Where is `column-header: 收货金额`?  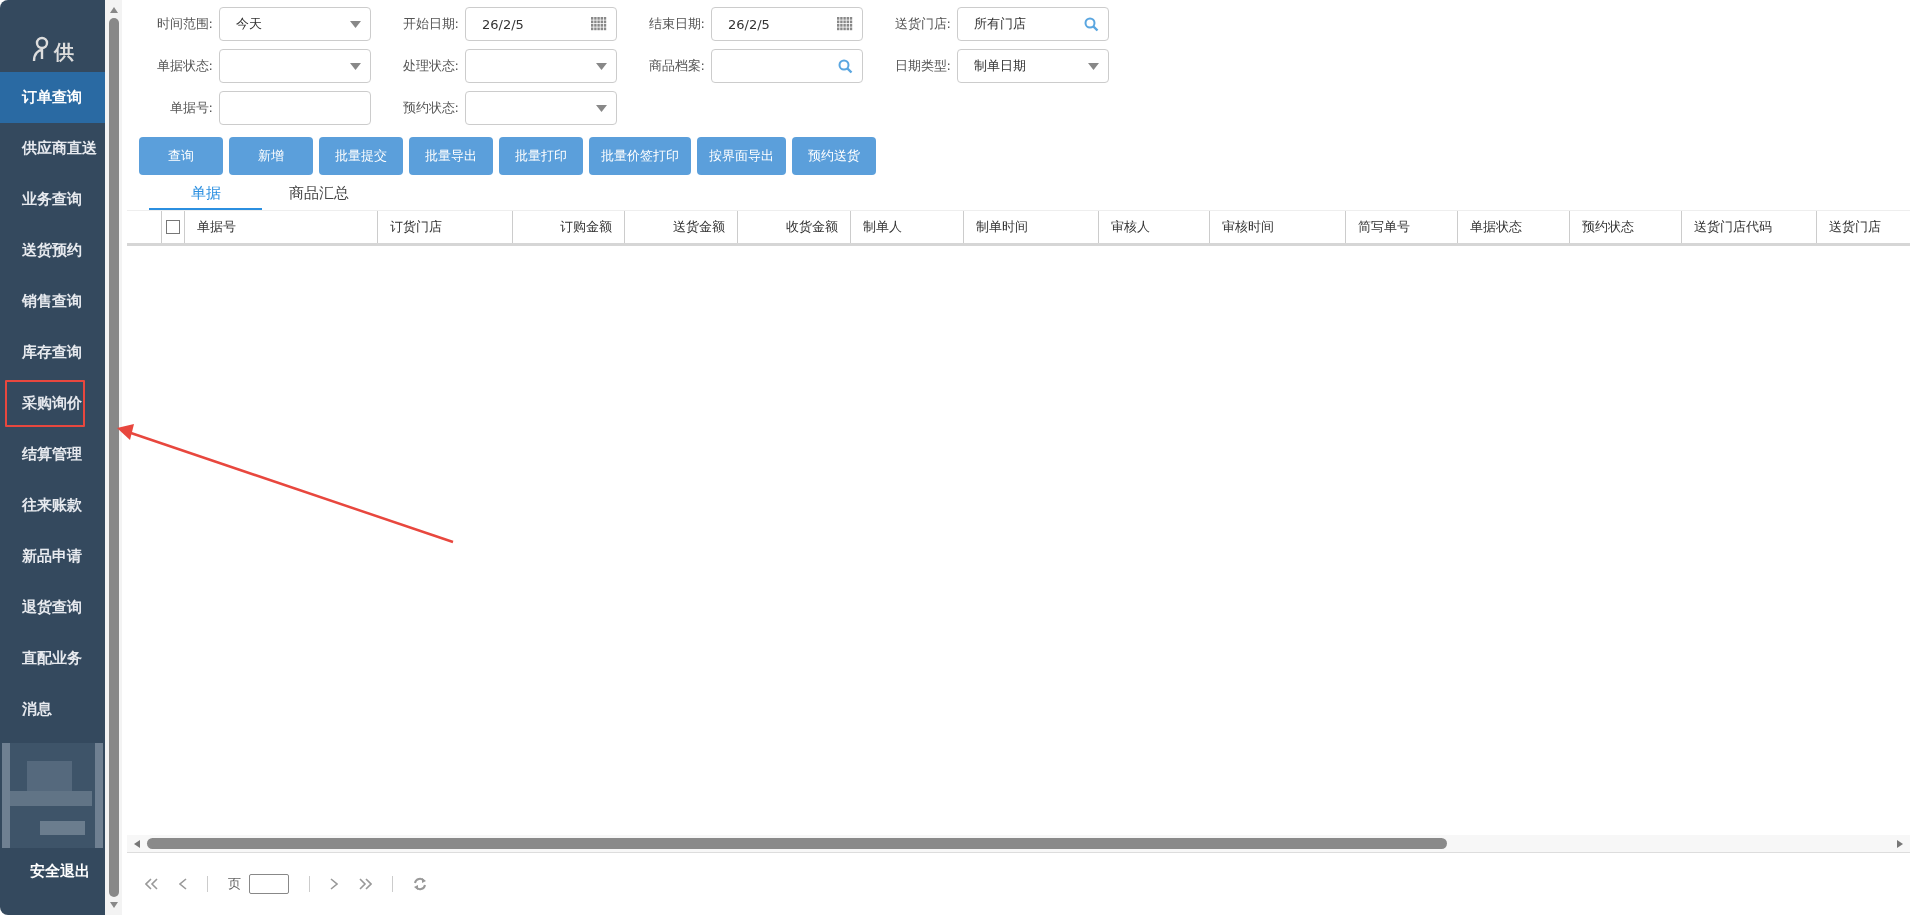
column-header: 收货金额 is located at coordinates (812, 227).